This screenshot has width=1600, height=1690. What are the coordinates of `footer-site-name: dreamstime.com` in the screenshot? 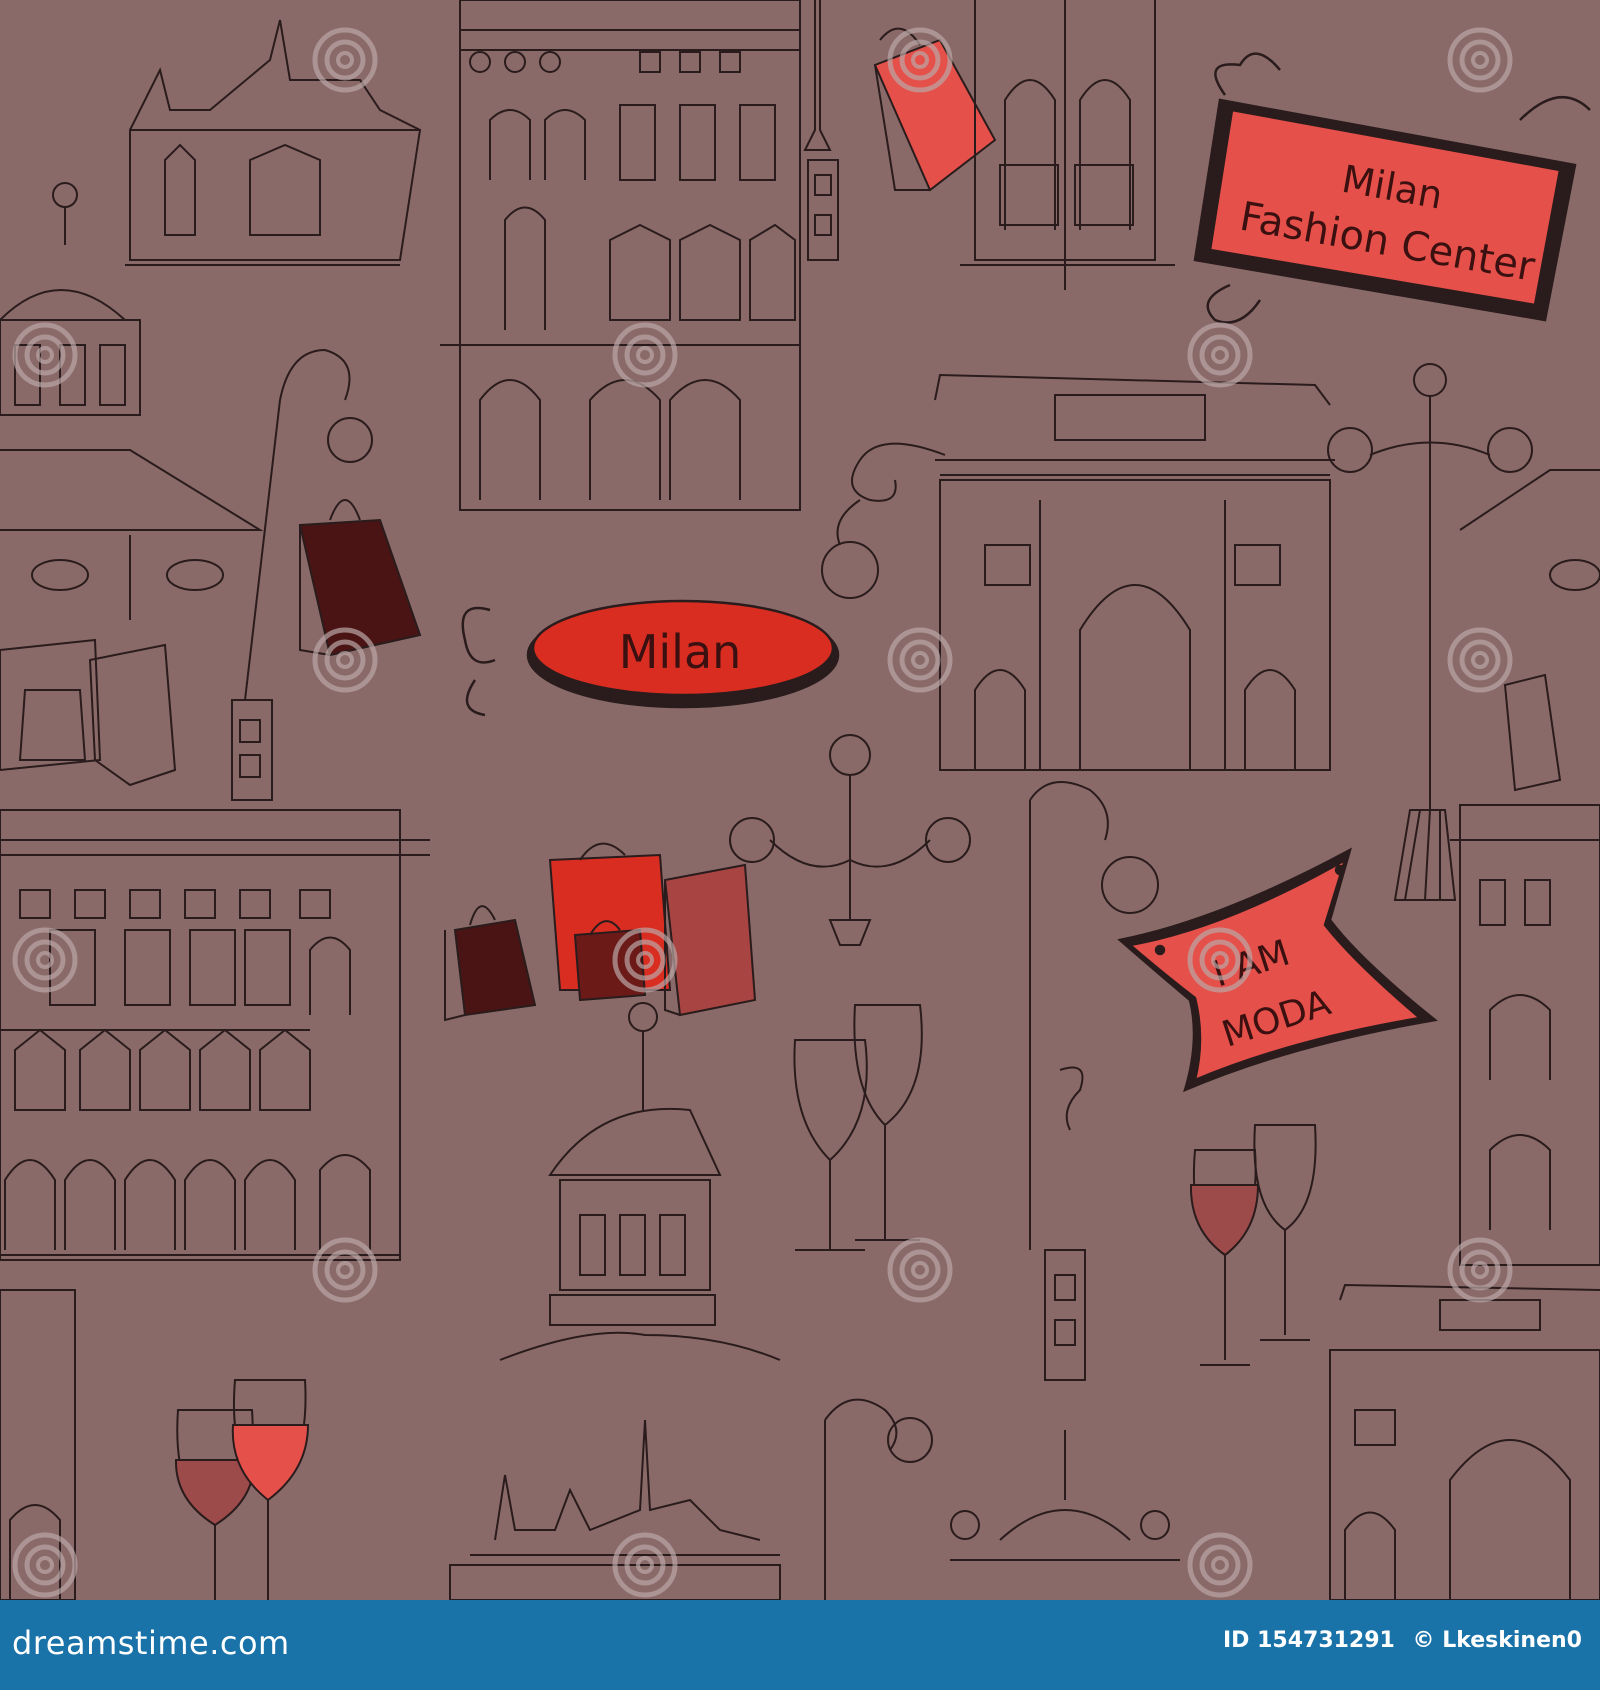 It's located at (151, 1643).